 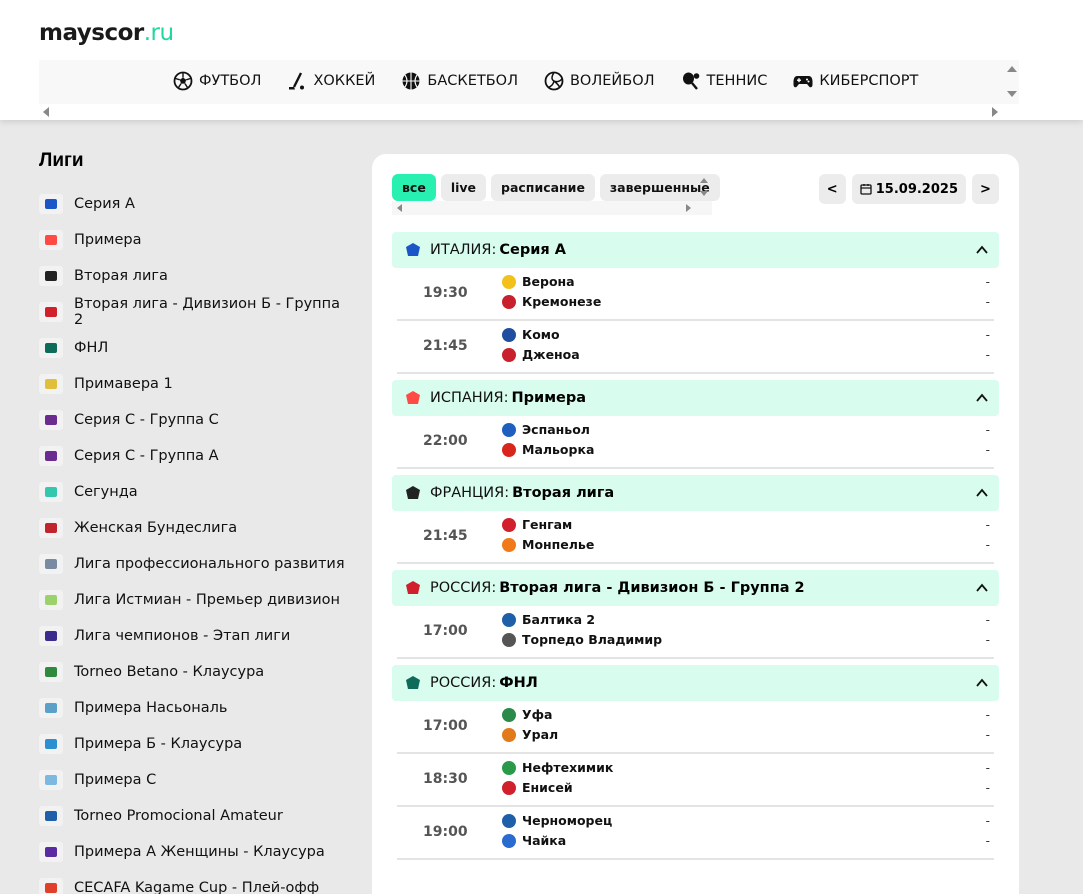 I want to click on home-team: Верона, so click(x=538, y=281).